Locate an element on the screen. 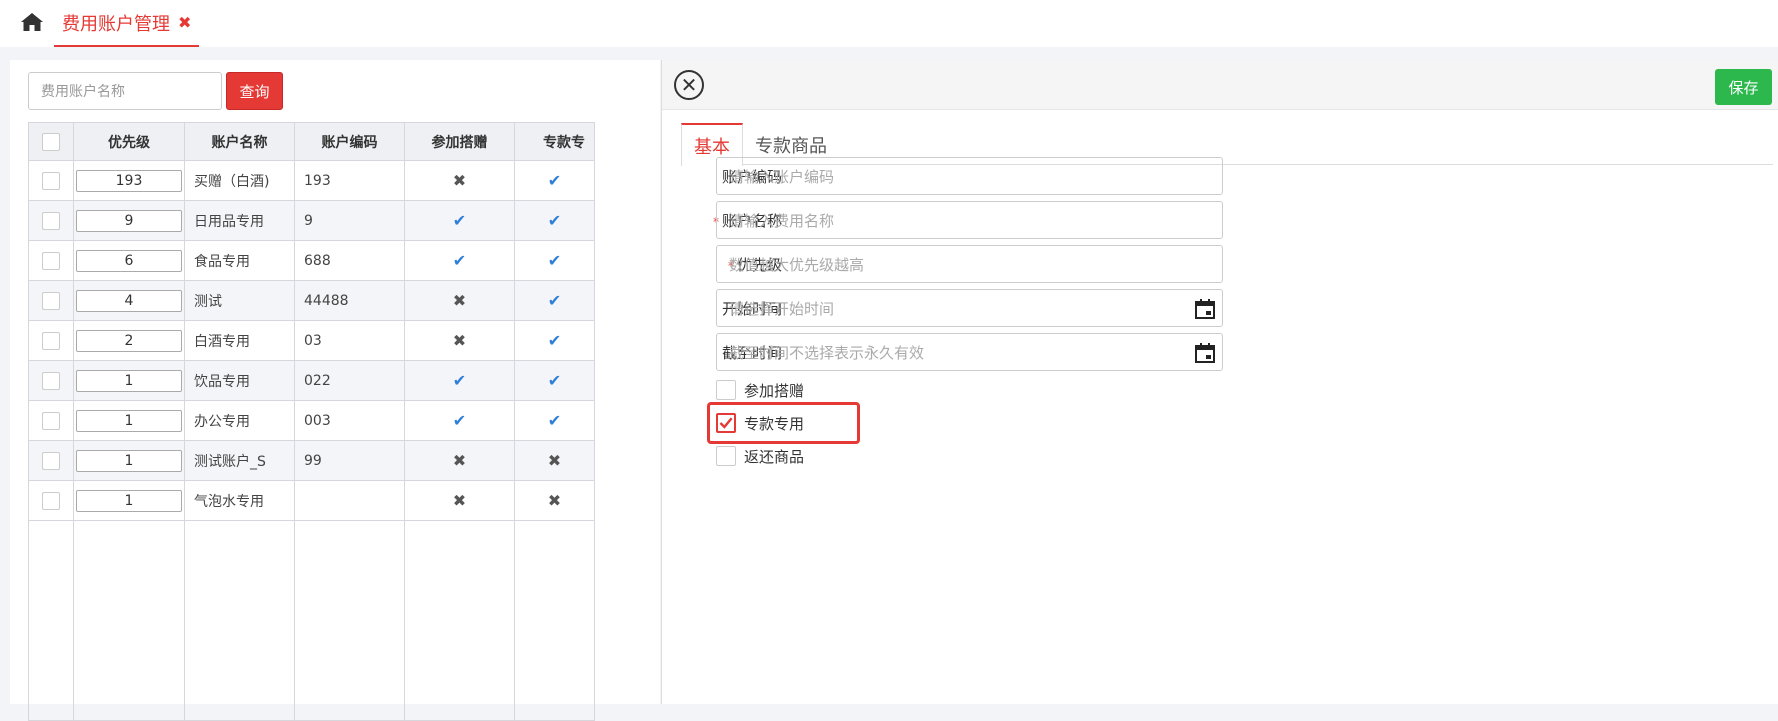  table-row: 9 日用品专用 9 ✔ ✔ is located at coordinates (311, 220).